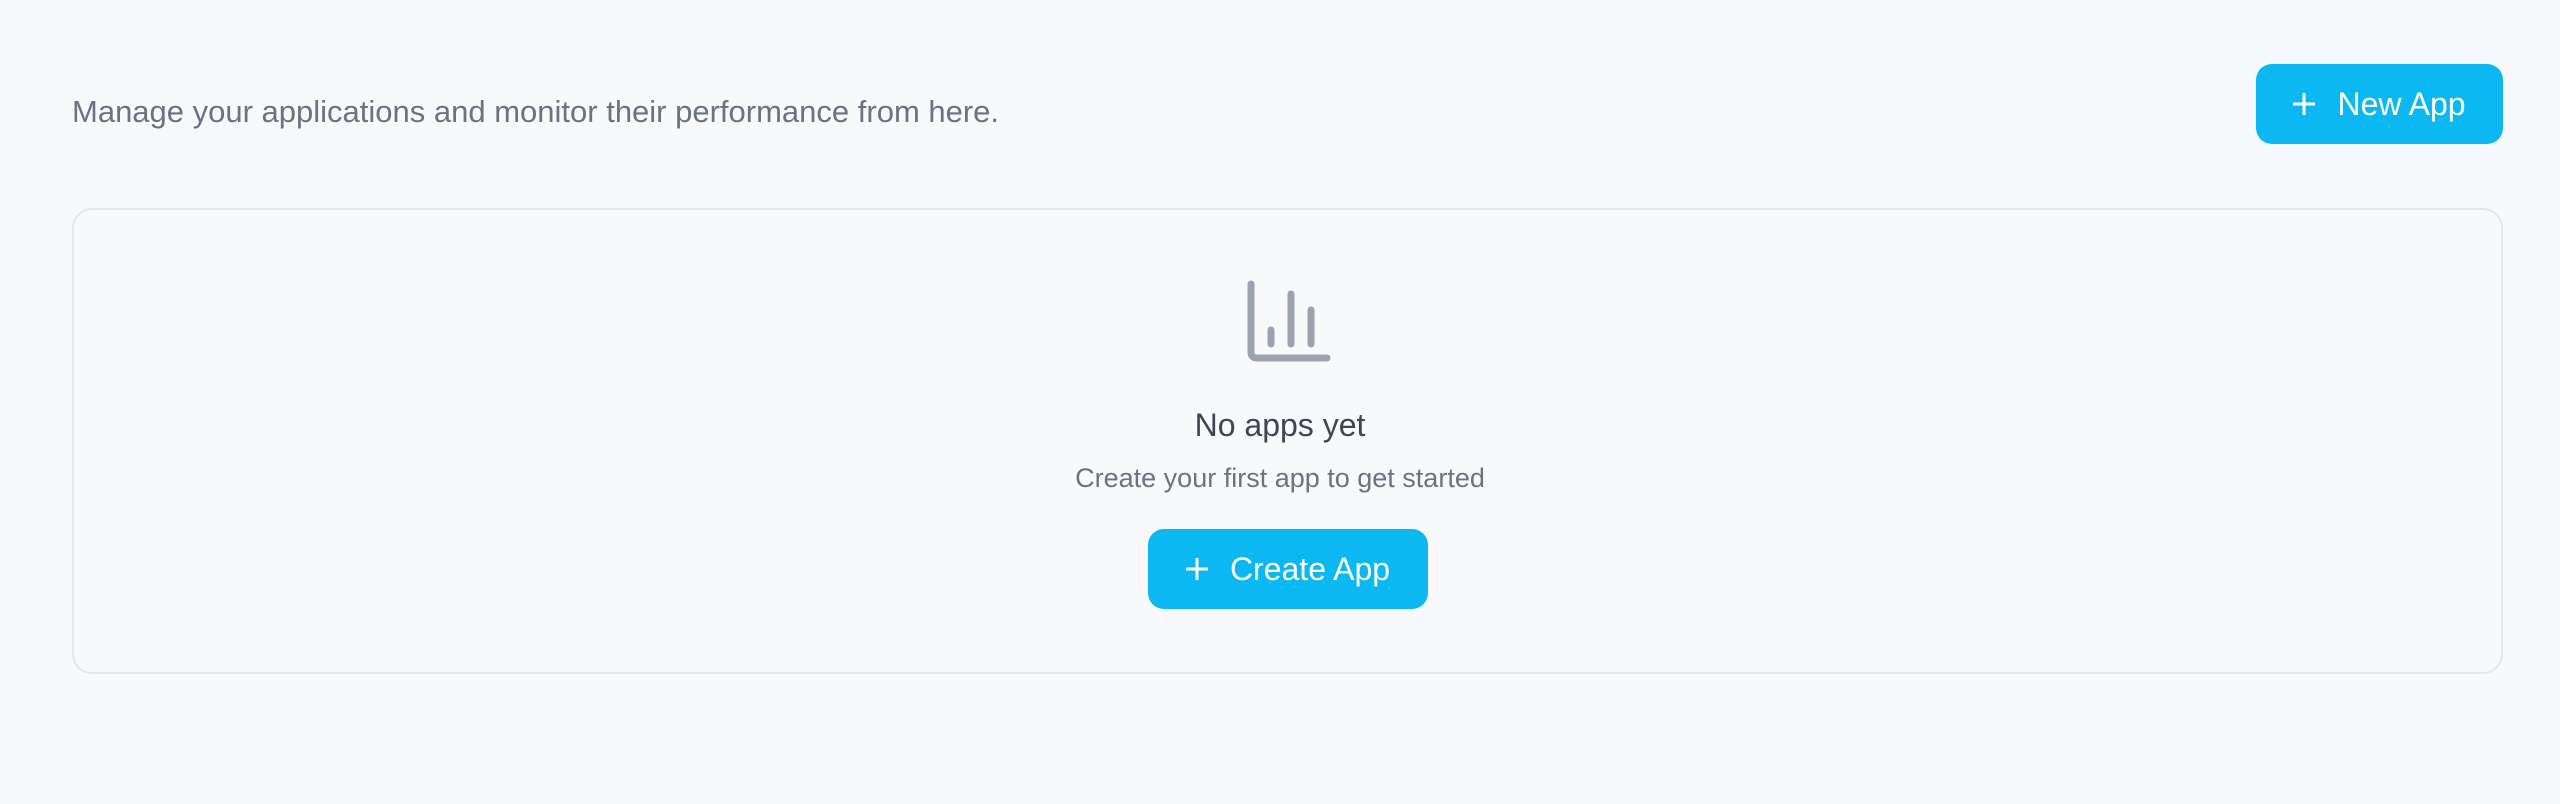  What do you see at coordinates (2401, 104) in the screenshot?
I see `new-app-label: New App` at bounding box center [2401, 104].